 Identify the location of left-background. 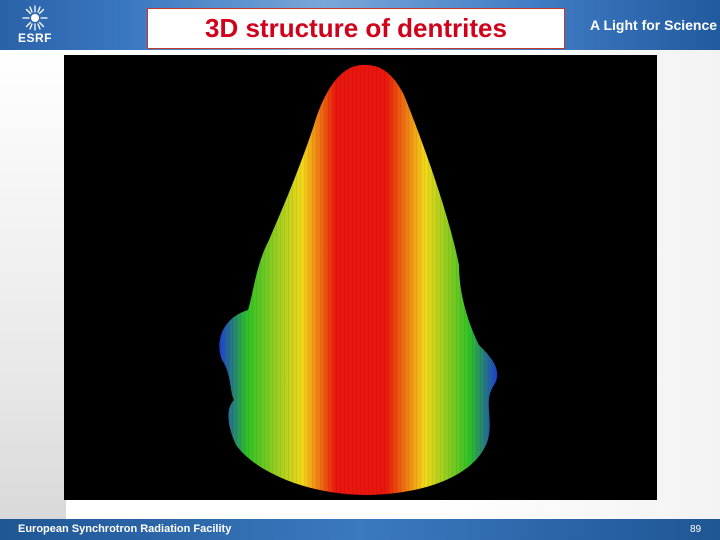
(33, 285).